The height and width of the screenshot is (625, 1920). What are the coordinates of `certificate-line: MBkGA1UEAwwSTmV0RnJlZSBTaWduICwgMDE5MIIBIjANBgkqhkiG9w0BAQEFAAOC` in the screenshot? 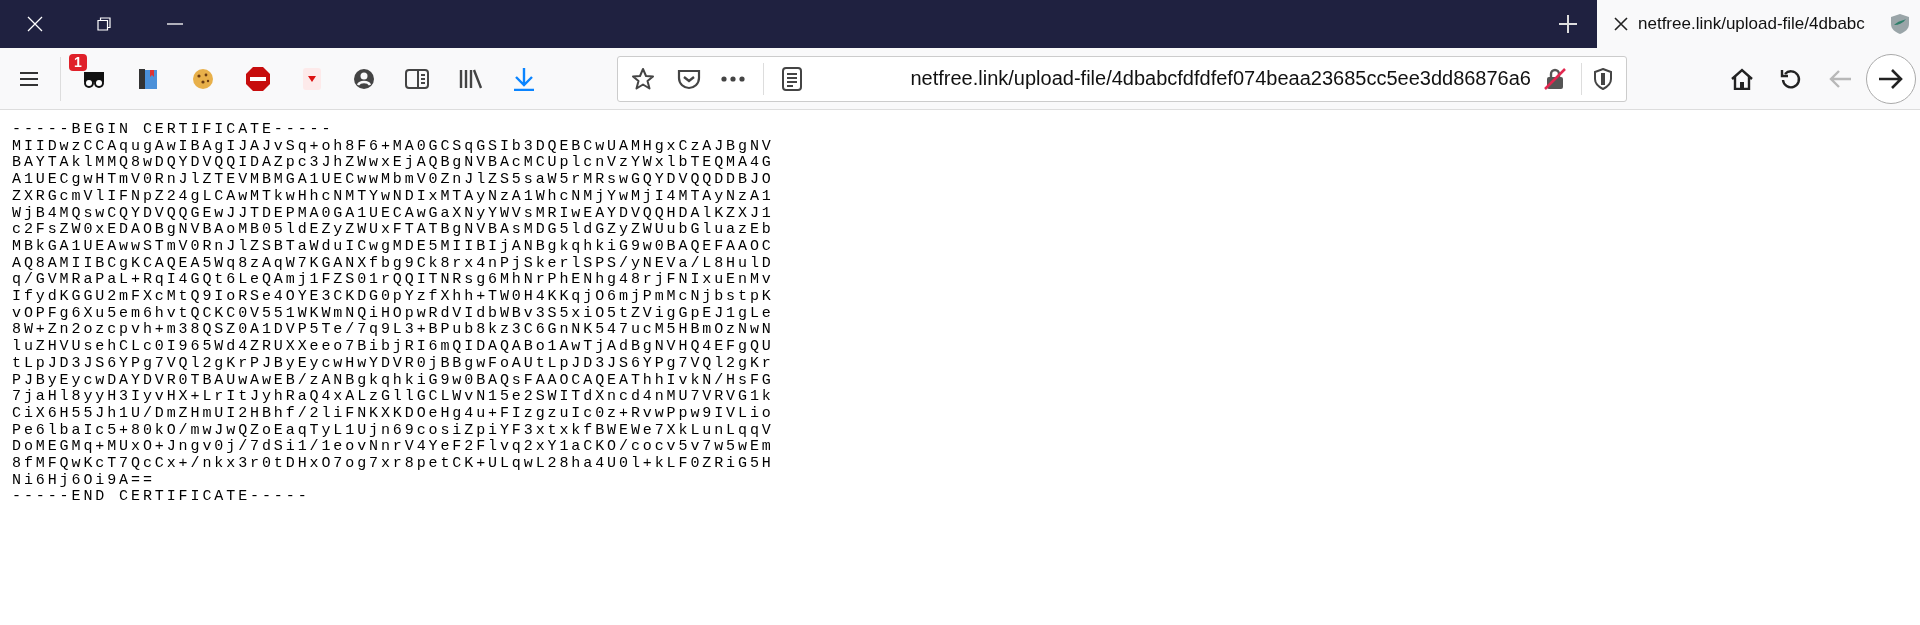 It's located at (393, 247).